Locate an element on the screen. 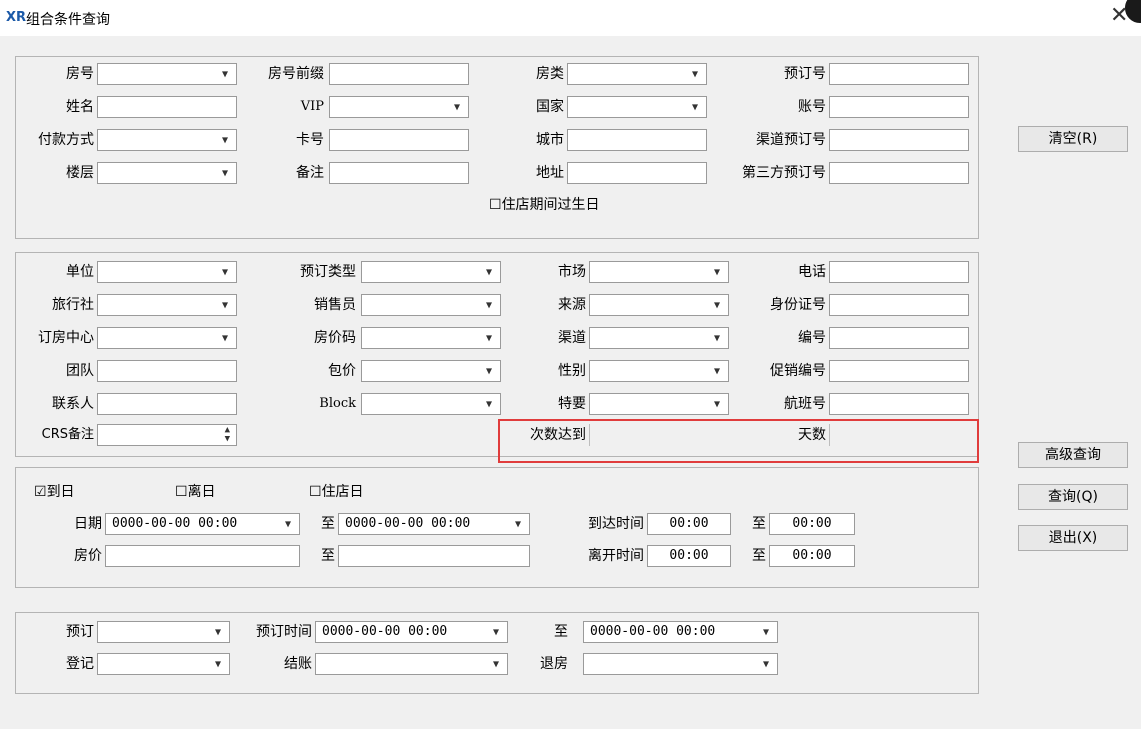  checkout-room-select: ▼ is located at coordinates (680, 664).